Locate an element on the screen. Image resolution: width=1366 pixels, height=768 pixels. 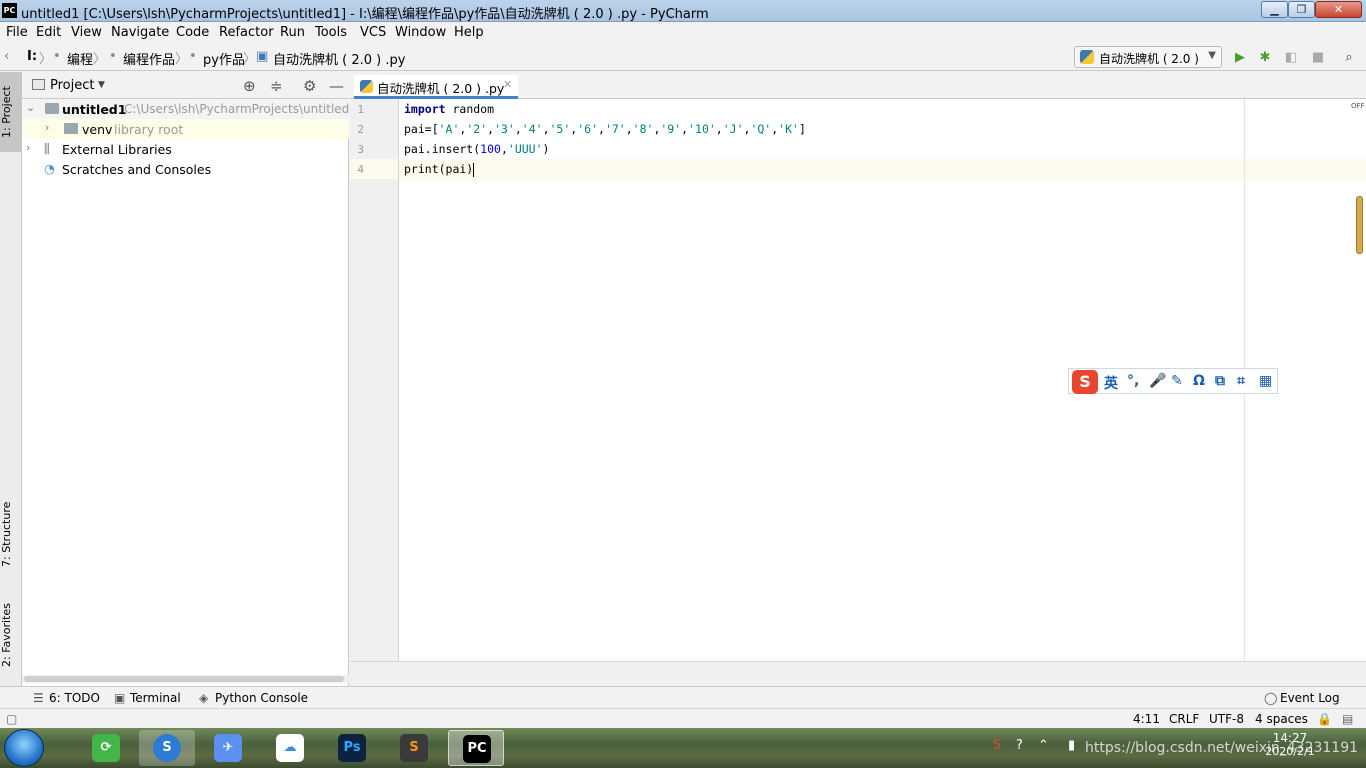
tree-note: library root is located at coordinates (149, 129).